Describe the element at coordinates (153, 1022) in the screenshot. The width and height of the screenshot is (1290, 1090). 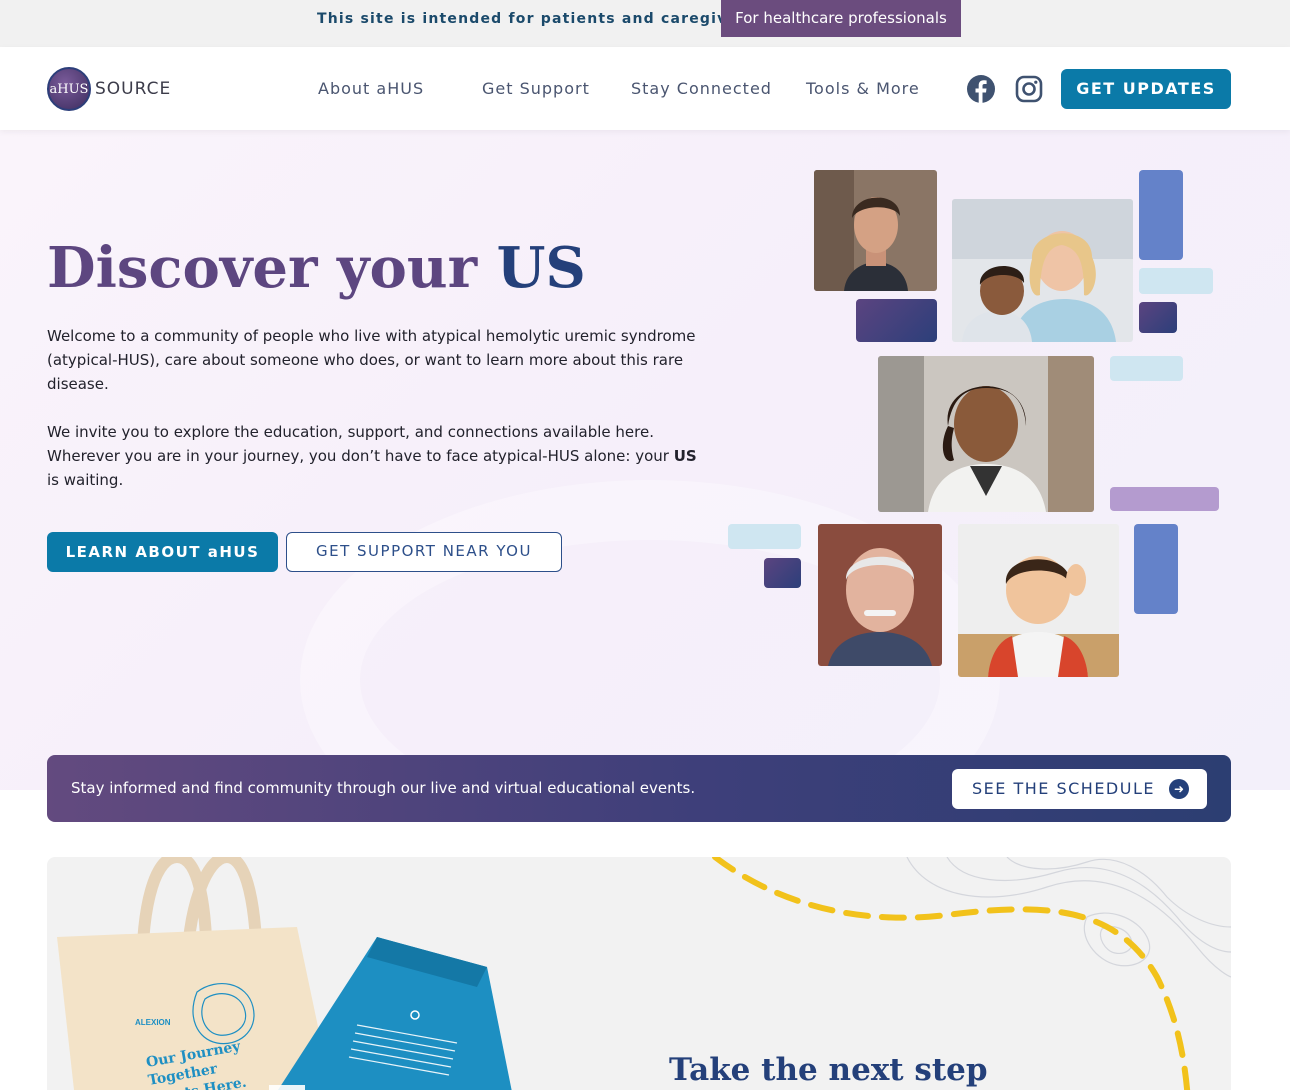
I see `tote-brand: ALEXION` at that location.